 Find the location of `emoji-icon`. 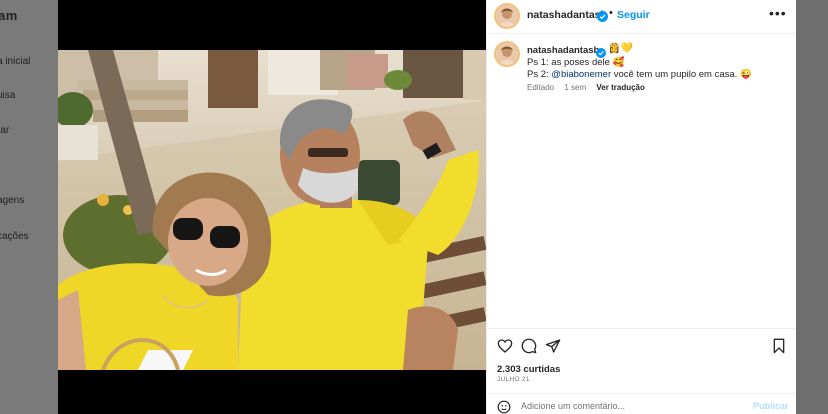

emoji-icon is located at coordinates (504, 407).